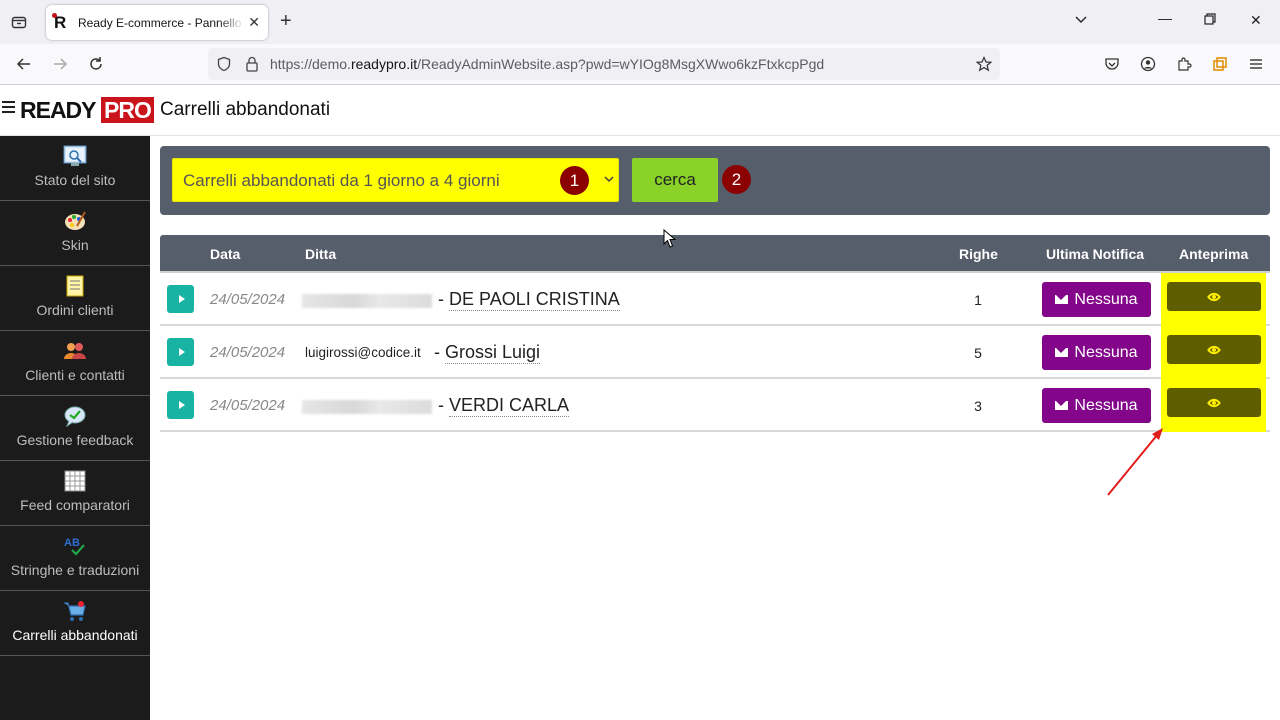 The width and height of the screenshot is (1280, 720). I want to click on orders-icon, so click(75, 286).